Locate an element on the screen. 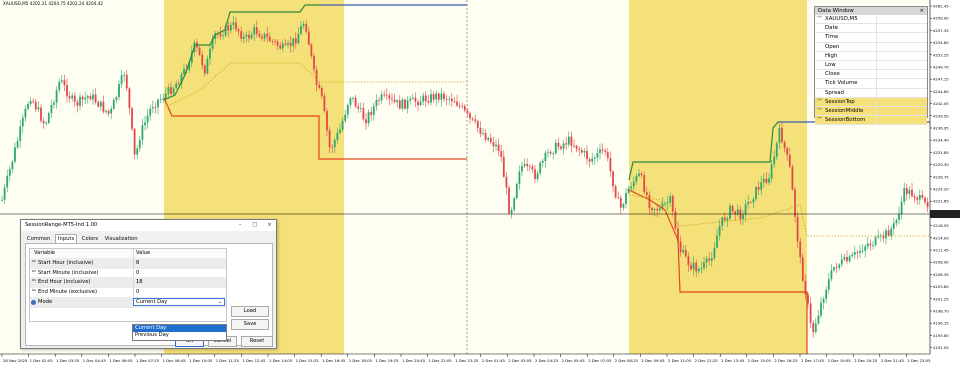 This screenshot has height=367, width=960. data-window-row: High is located at coordinates (871, 56).